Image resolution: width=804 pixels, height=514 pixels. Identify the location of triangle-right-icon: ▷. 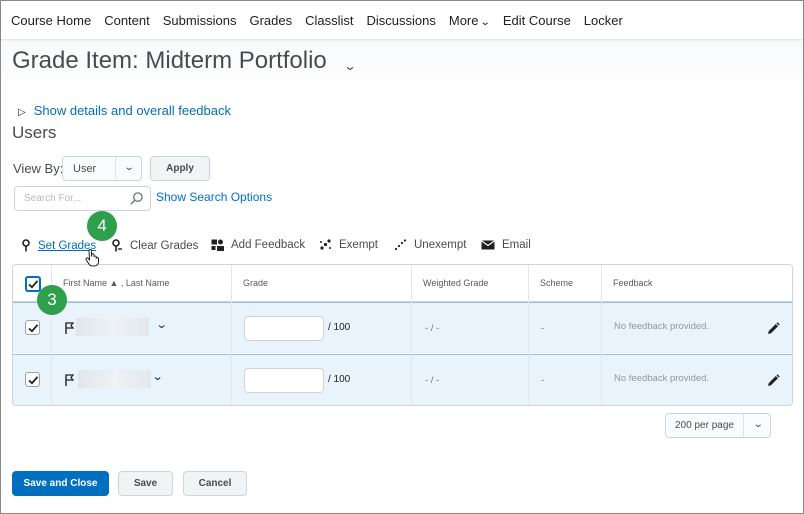
(22, 112).